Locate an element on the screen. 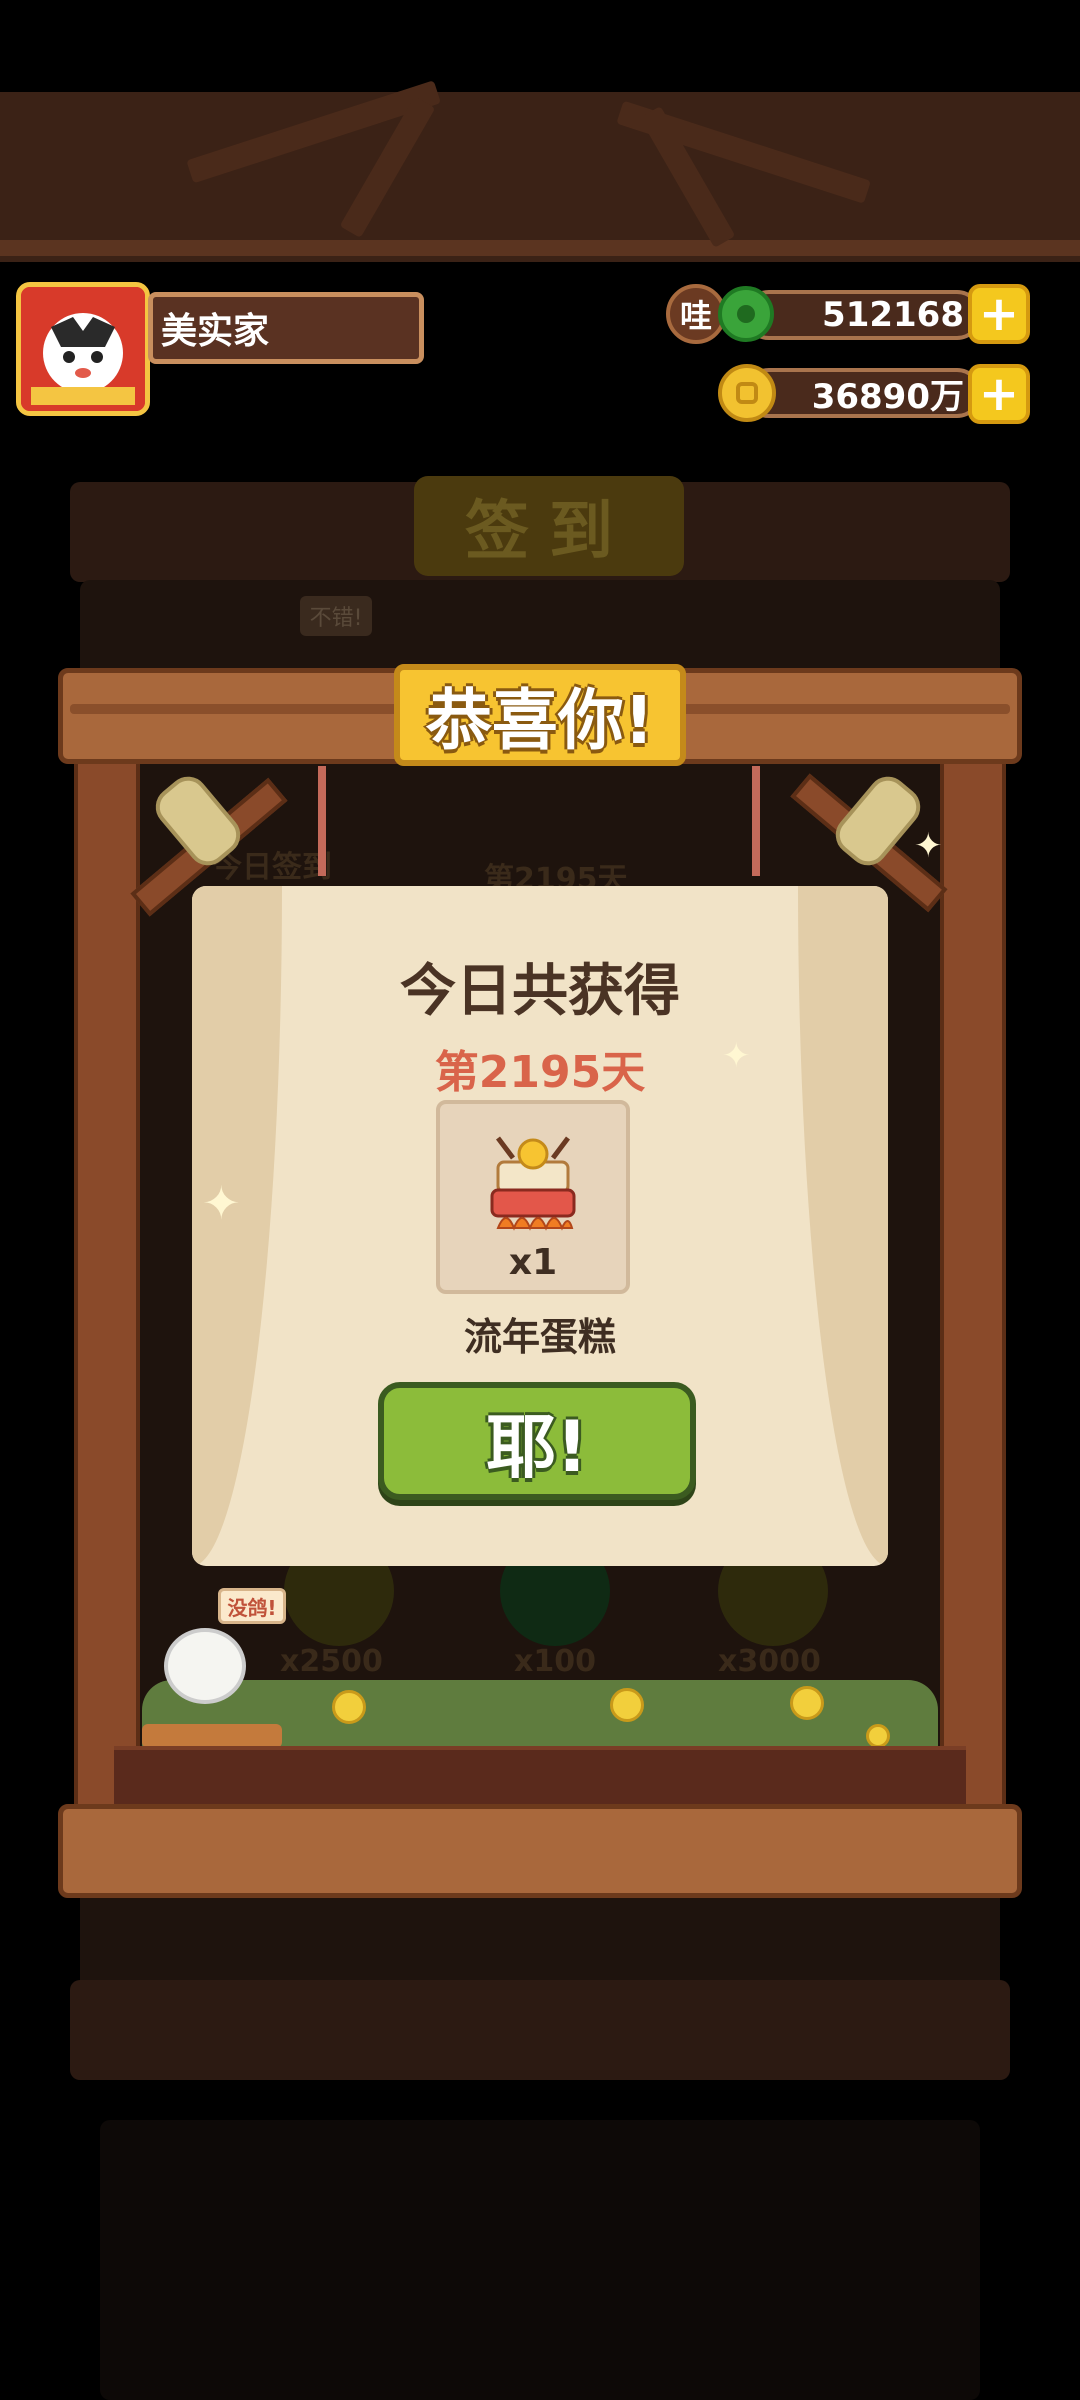  bg-chick-bubble: 不错! is located at coordinates (336, 616).